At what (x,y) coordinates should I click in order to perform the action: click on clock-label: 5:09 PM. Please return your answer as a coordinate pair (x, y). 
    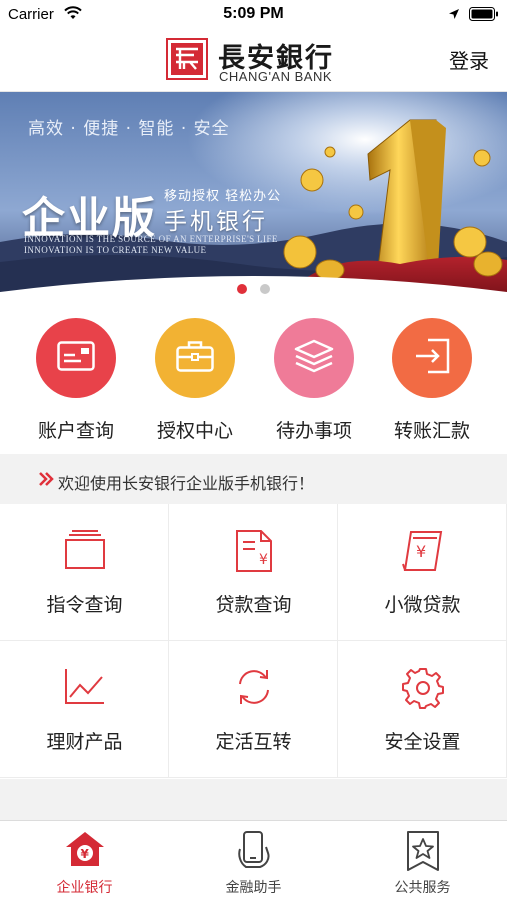
    Looking at the image, I should click on (253, 13).